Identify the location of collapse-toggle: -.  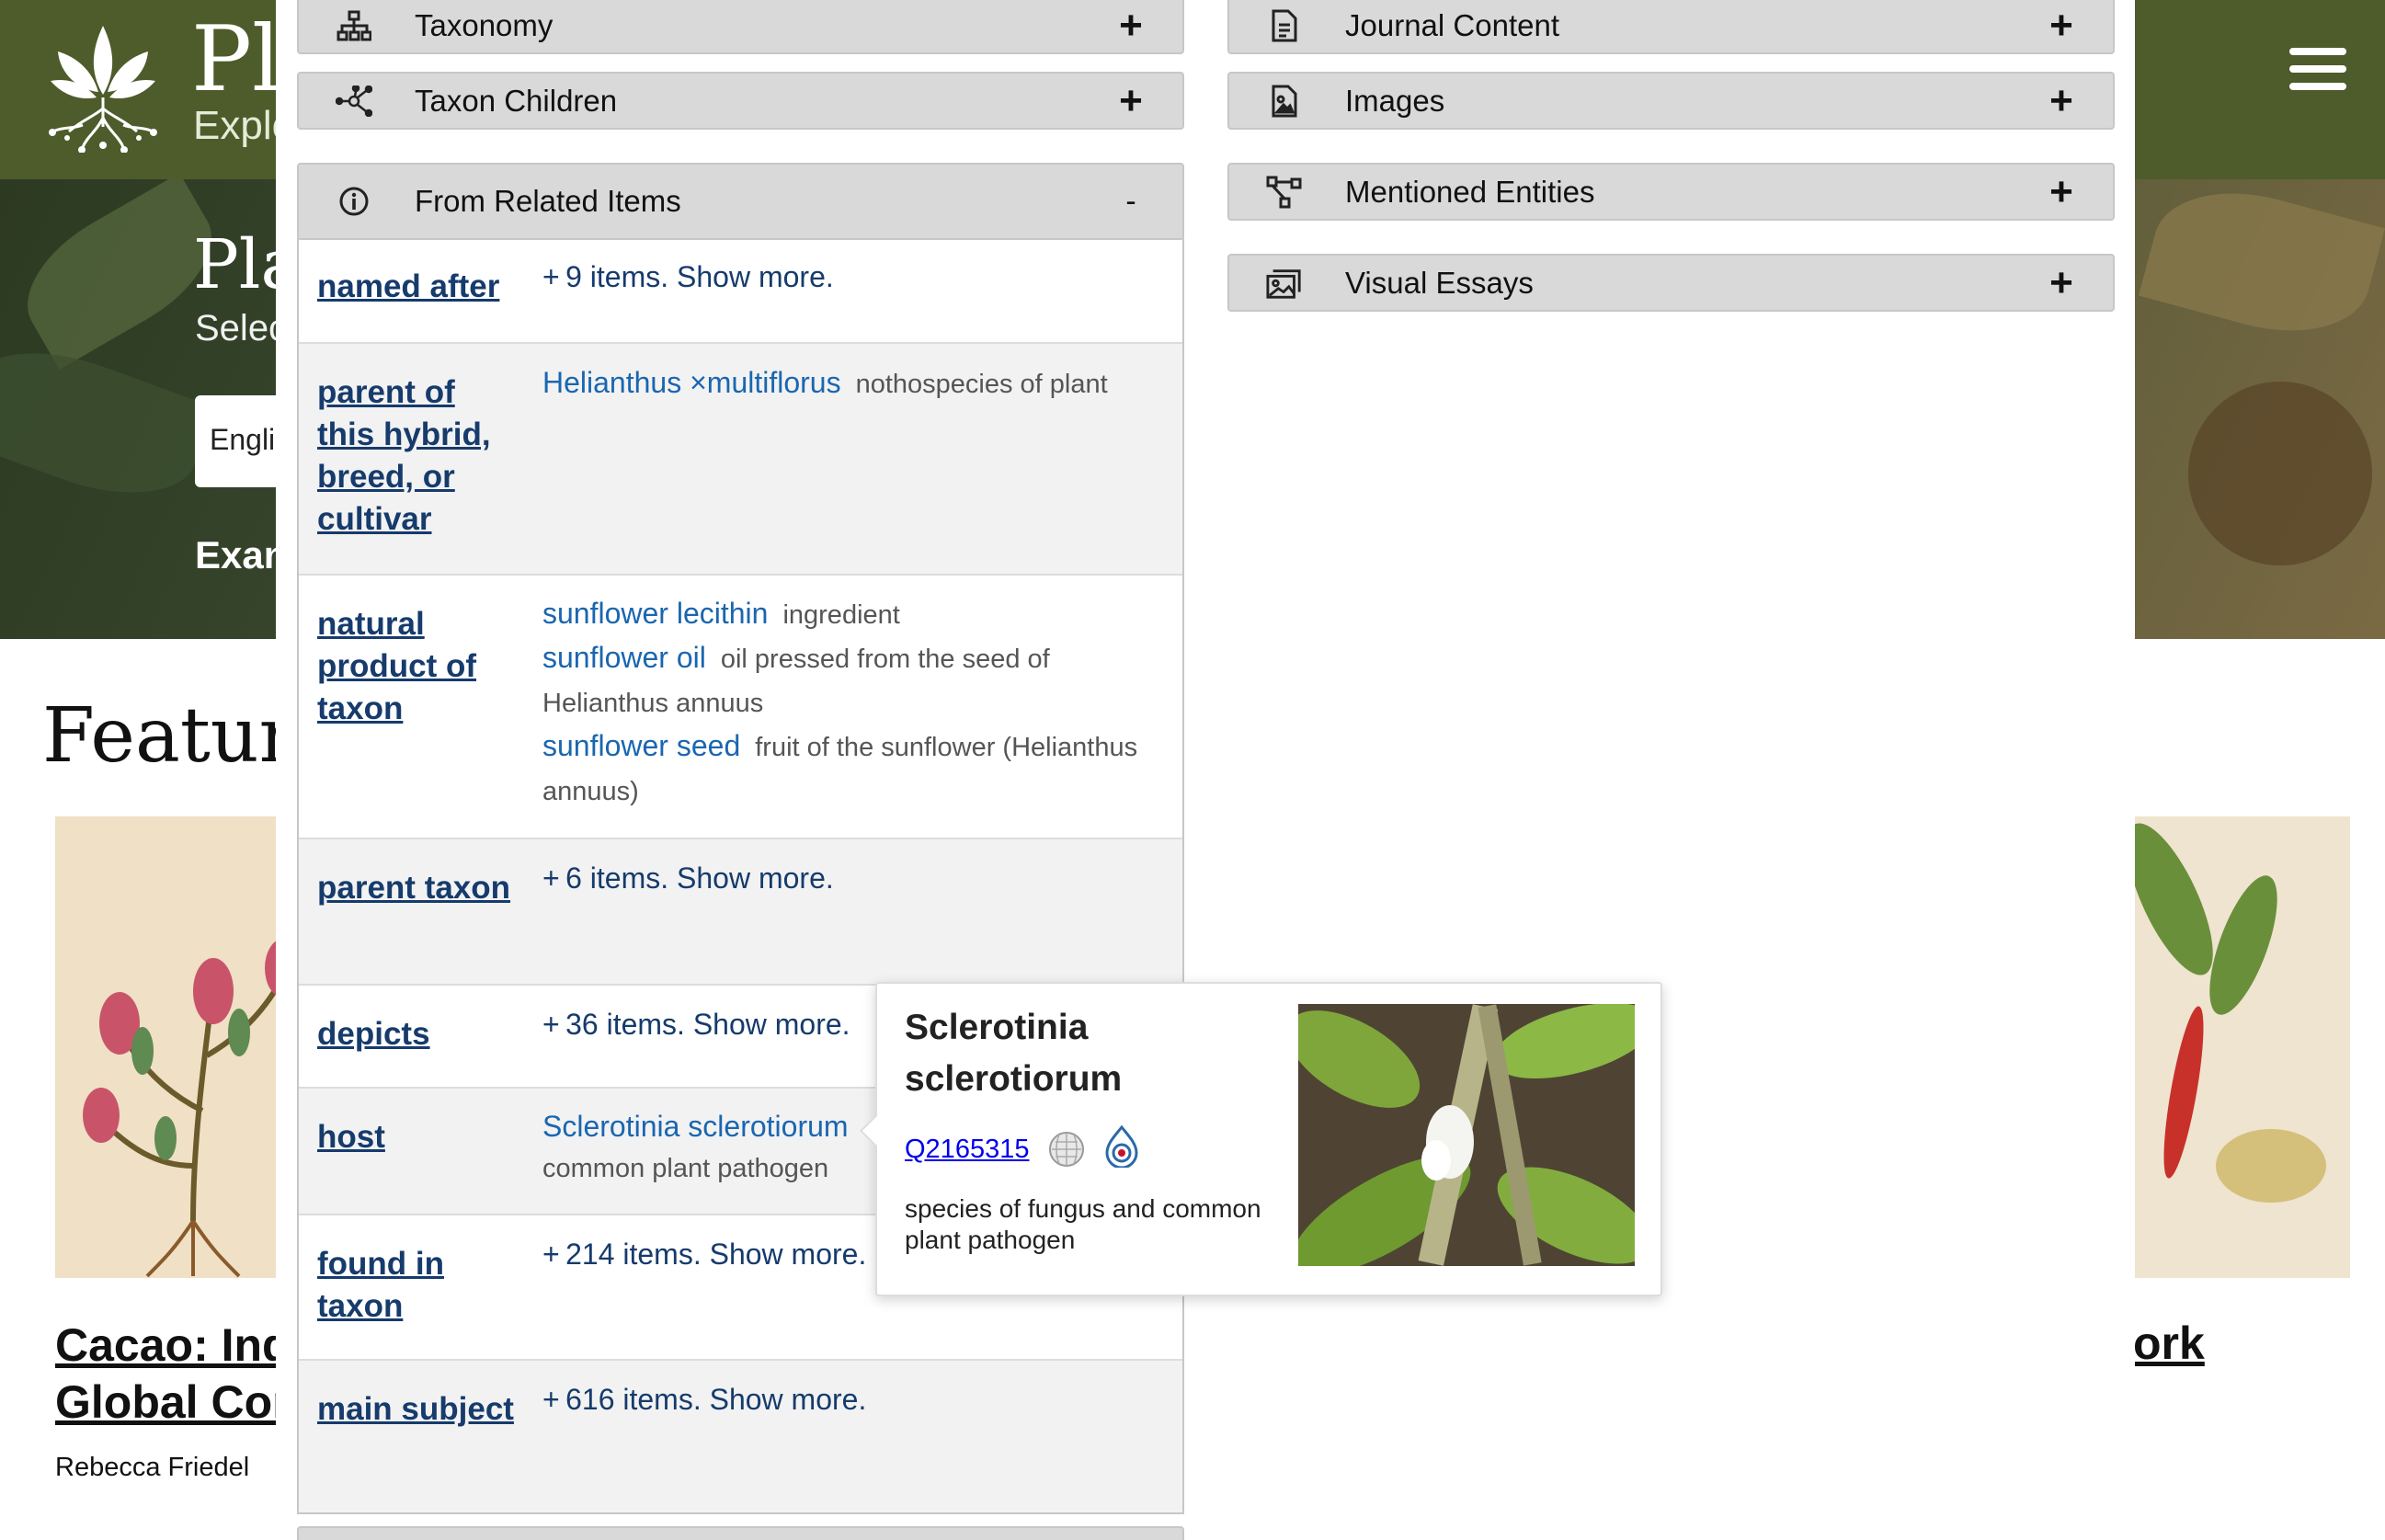
(1131, 202).